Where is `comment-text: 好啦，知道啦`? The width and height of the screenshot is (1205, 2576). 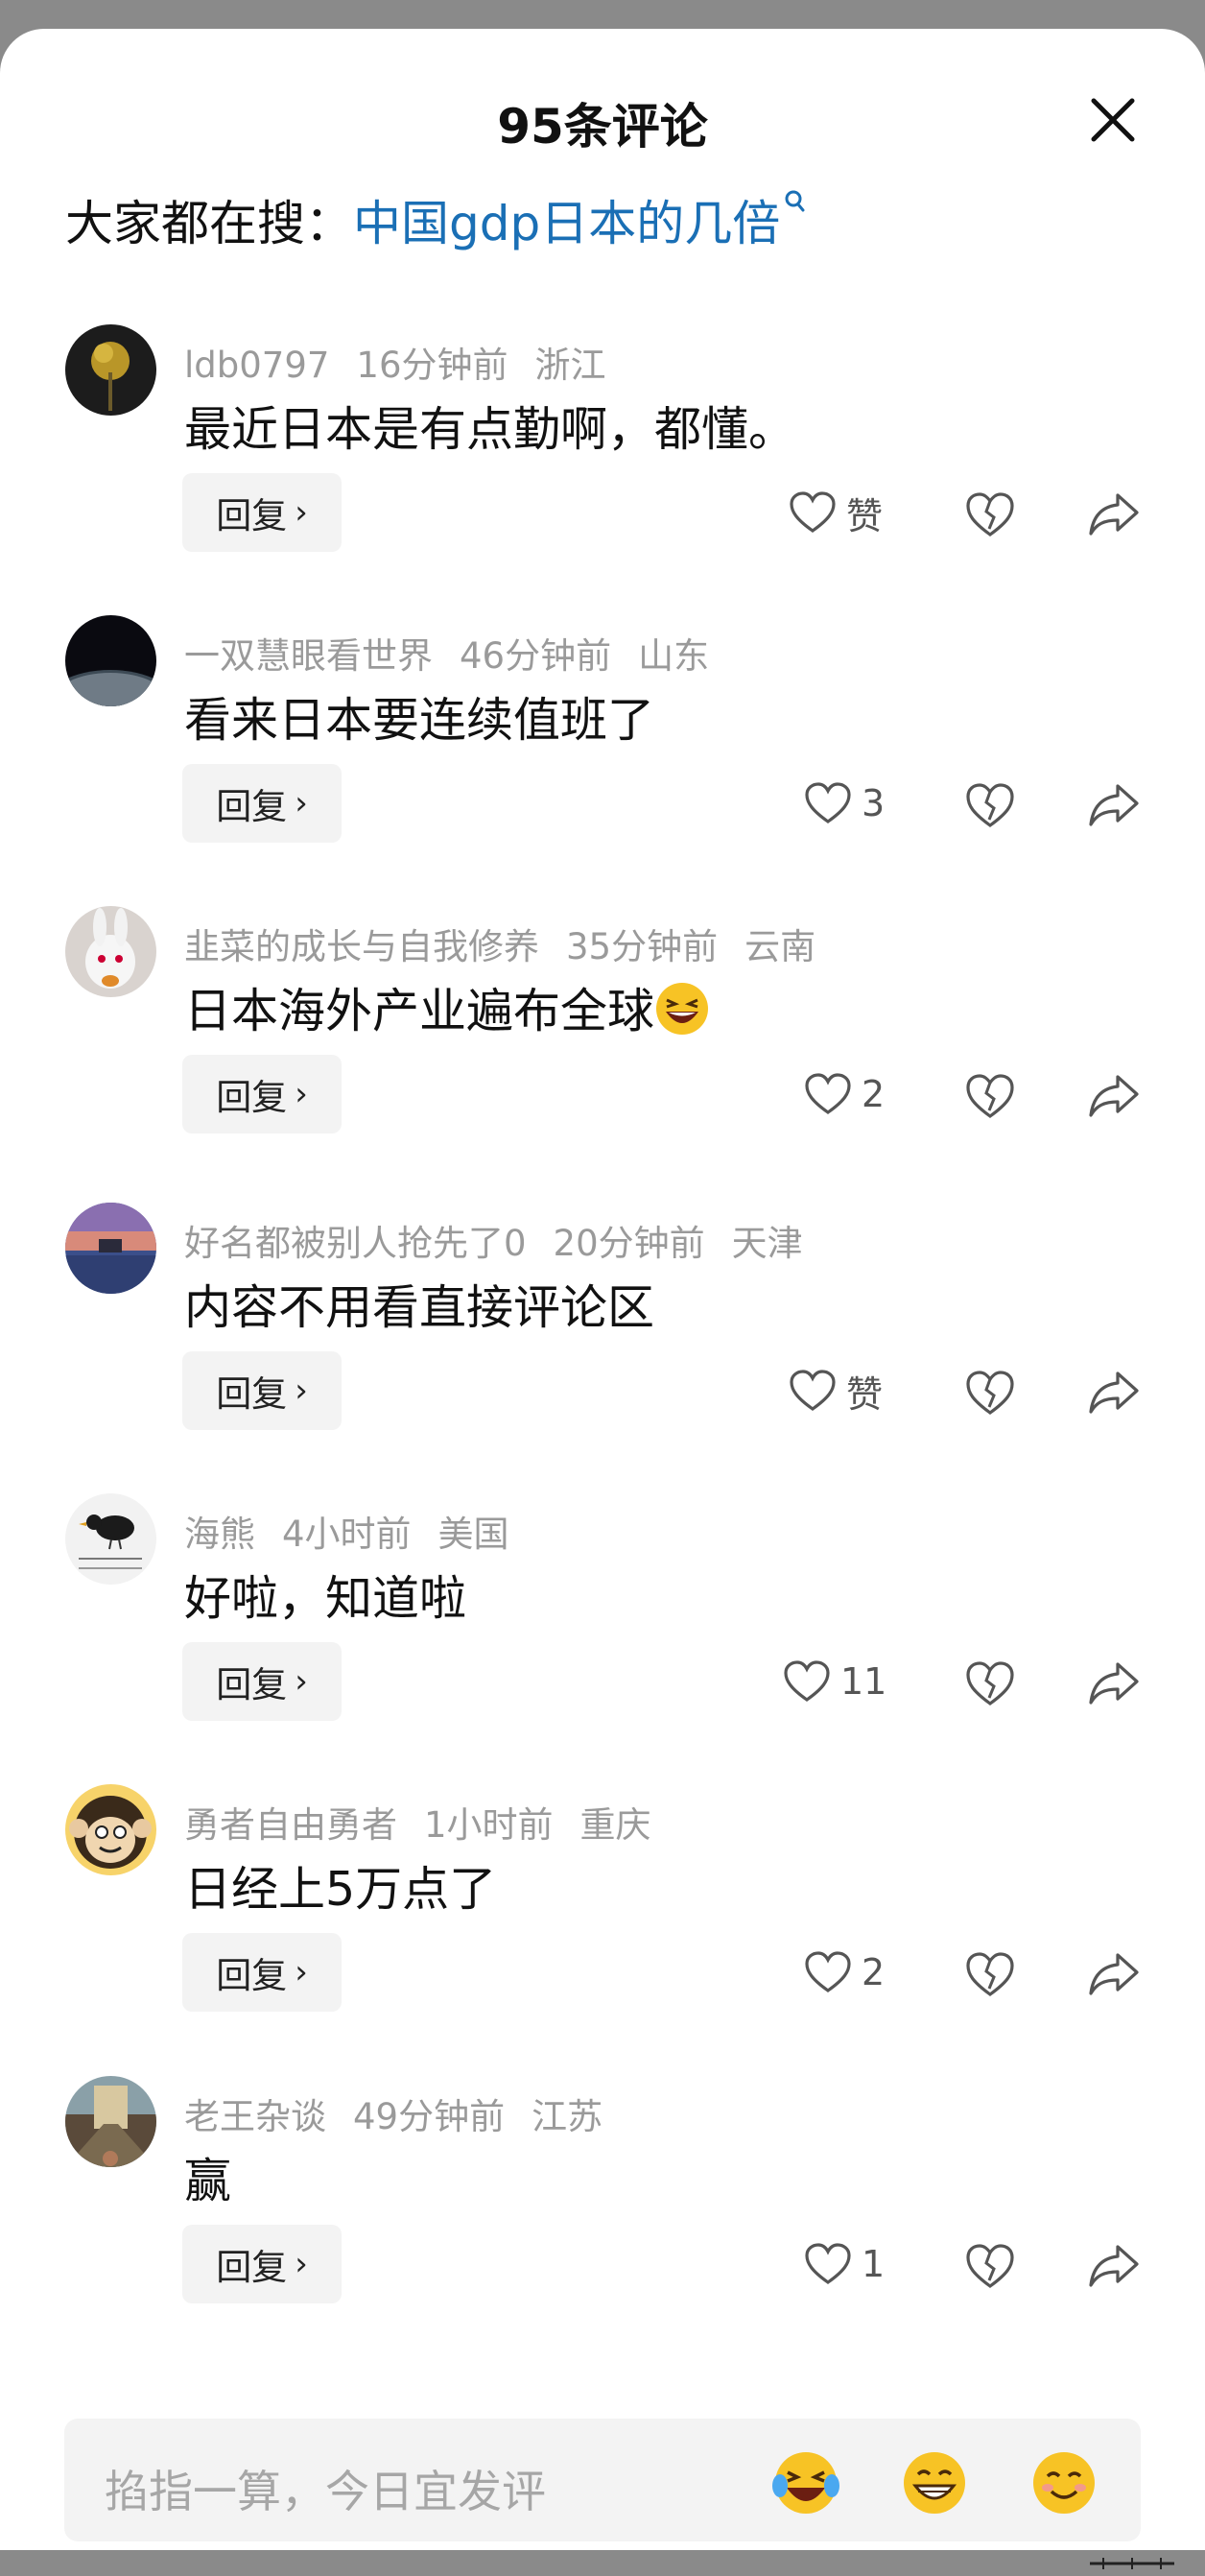
comment-text: 好啦，知道啦 is located at coordinates (326, 1598).